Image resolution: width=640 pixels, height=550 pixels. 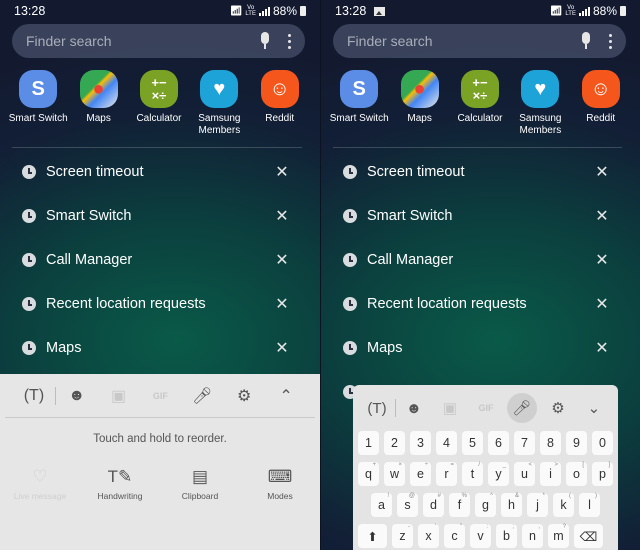 What do you see at coordinates (428, 536) in the screenshot?
I see `key-x: x '` at bounding box center [428, 536].